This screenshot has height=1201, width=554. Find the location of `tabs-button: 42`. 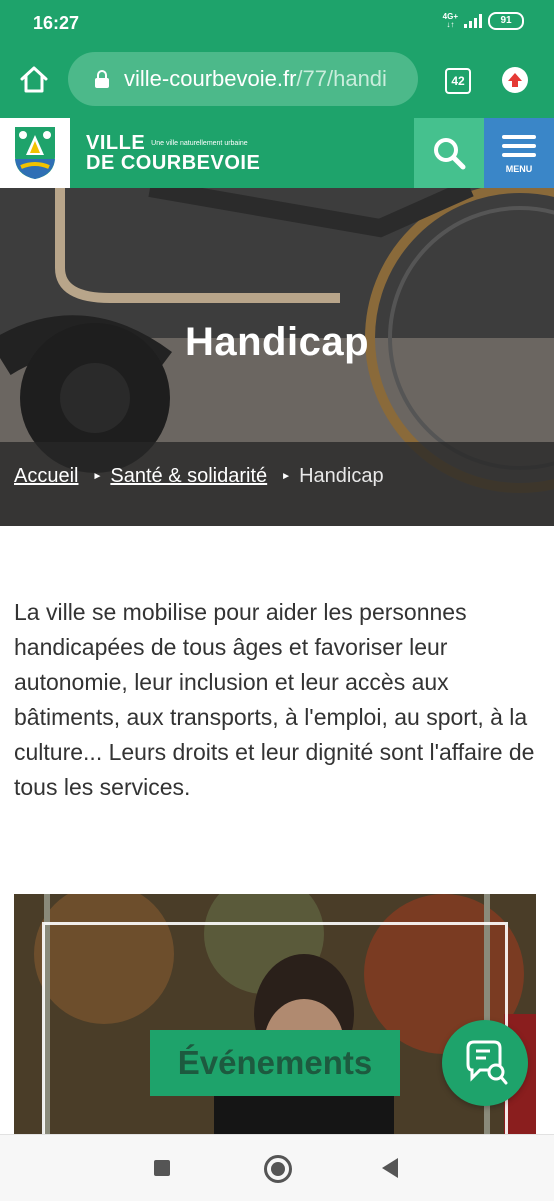

tabs-button: 42 is located at coordinates (458, 81).